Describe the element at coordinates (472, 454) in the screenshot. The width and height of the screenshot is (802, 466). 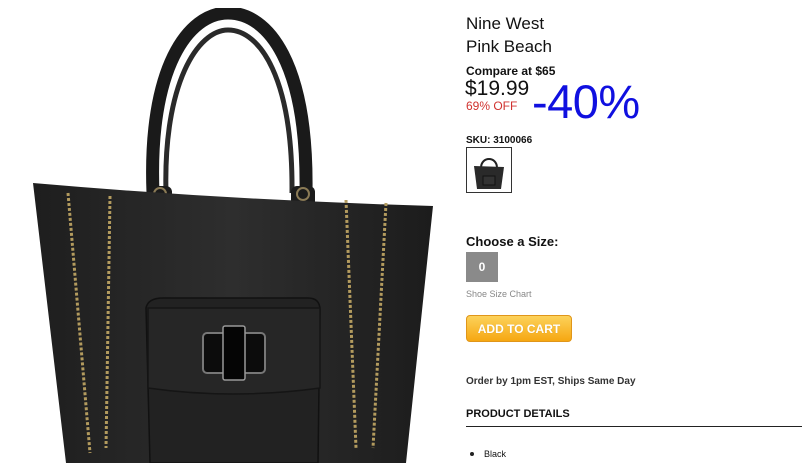
I see `bullet-icon` at that location.